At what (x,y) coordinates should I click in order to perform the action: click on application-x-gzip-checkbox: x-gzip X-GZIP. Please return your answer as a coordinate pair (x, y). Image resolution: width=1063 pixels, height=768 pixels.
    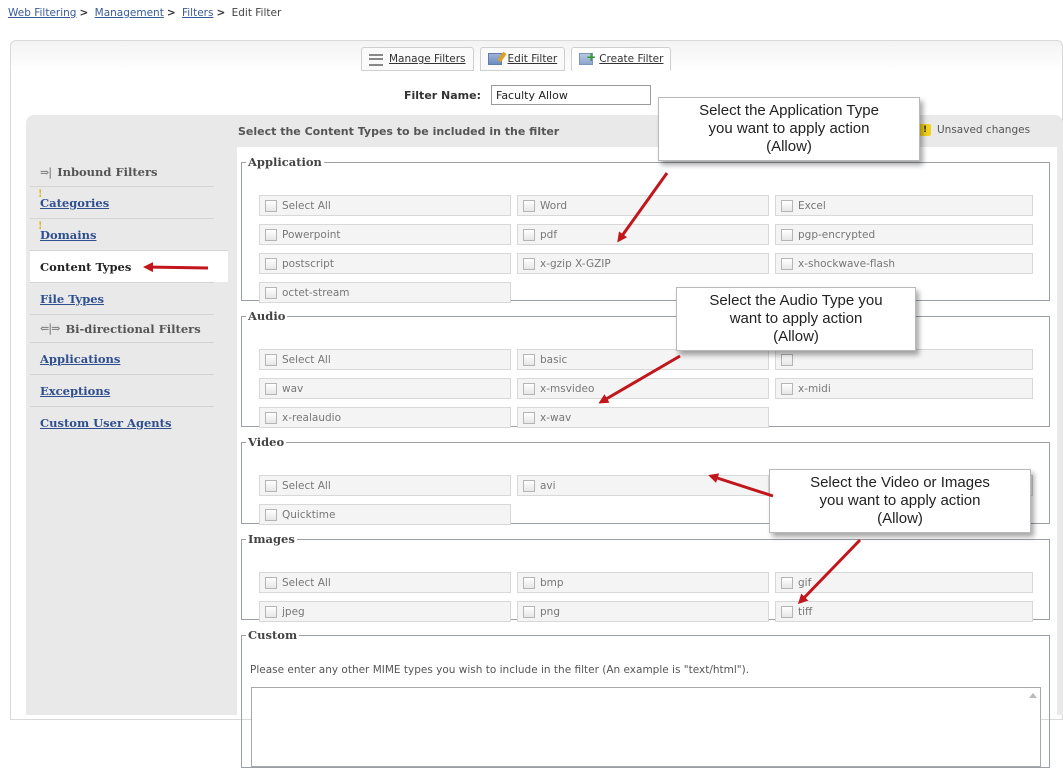
    Looking at the image, I should click on (643, 263).